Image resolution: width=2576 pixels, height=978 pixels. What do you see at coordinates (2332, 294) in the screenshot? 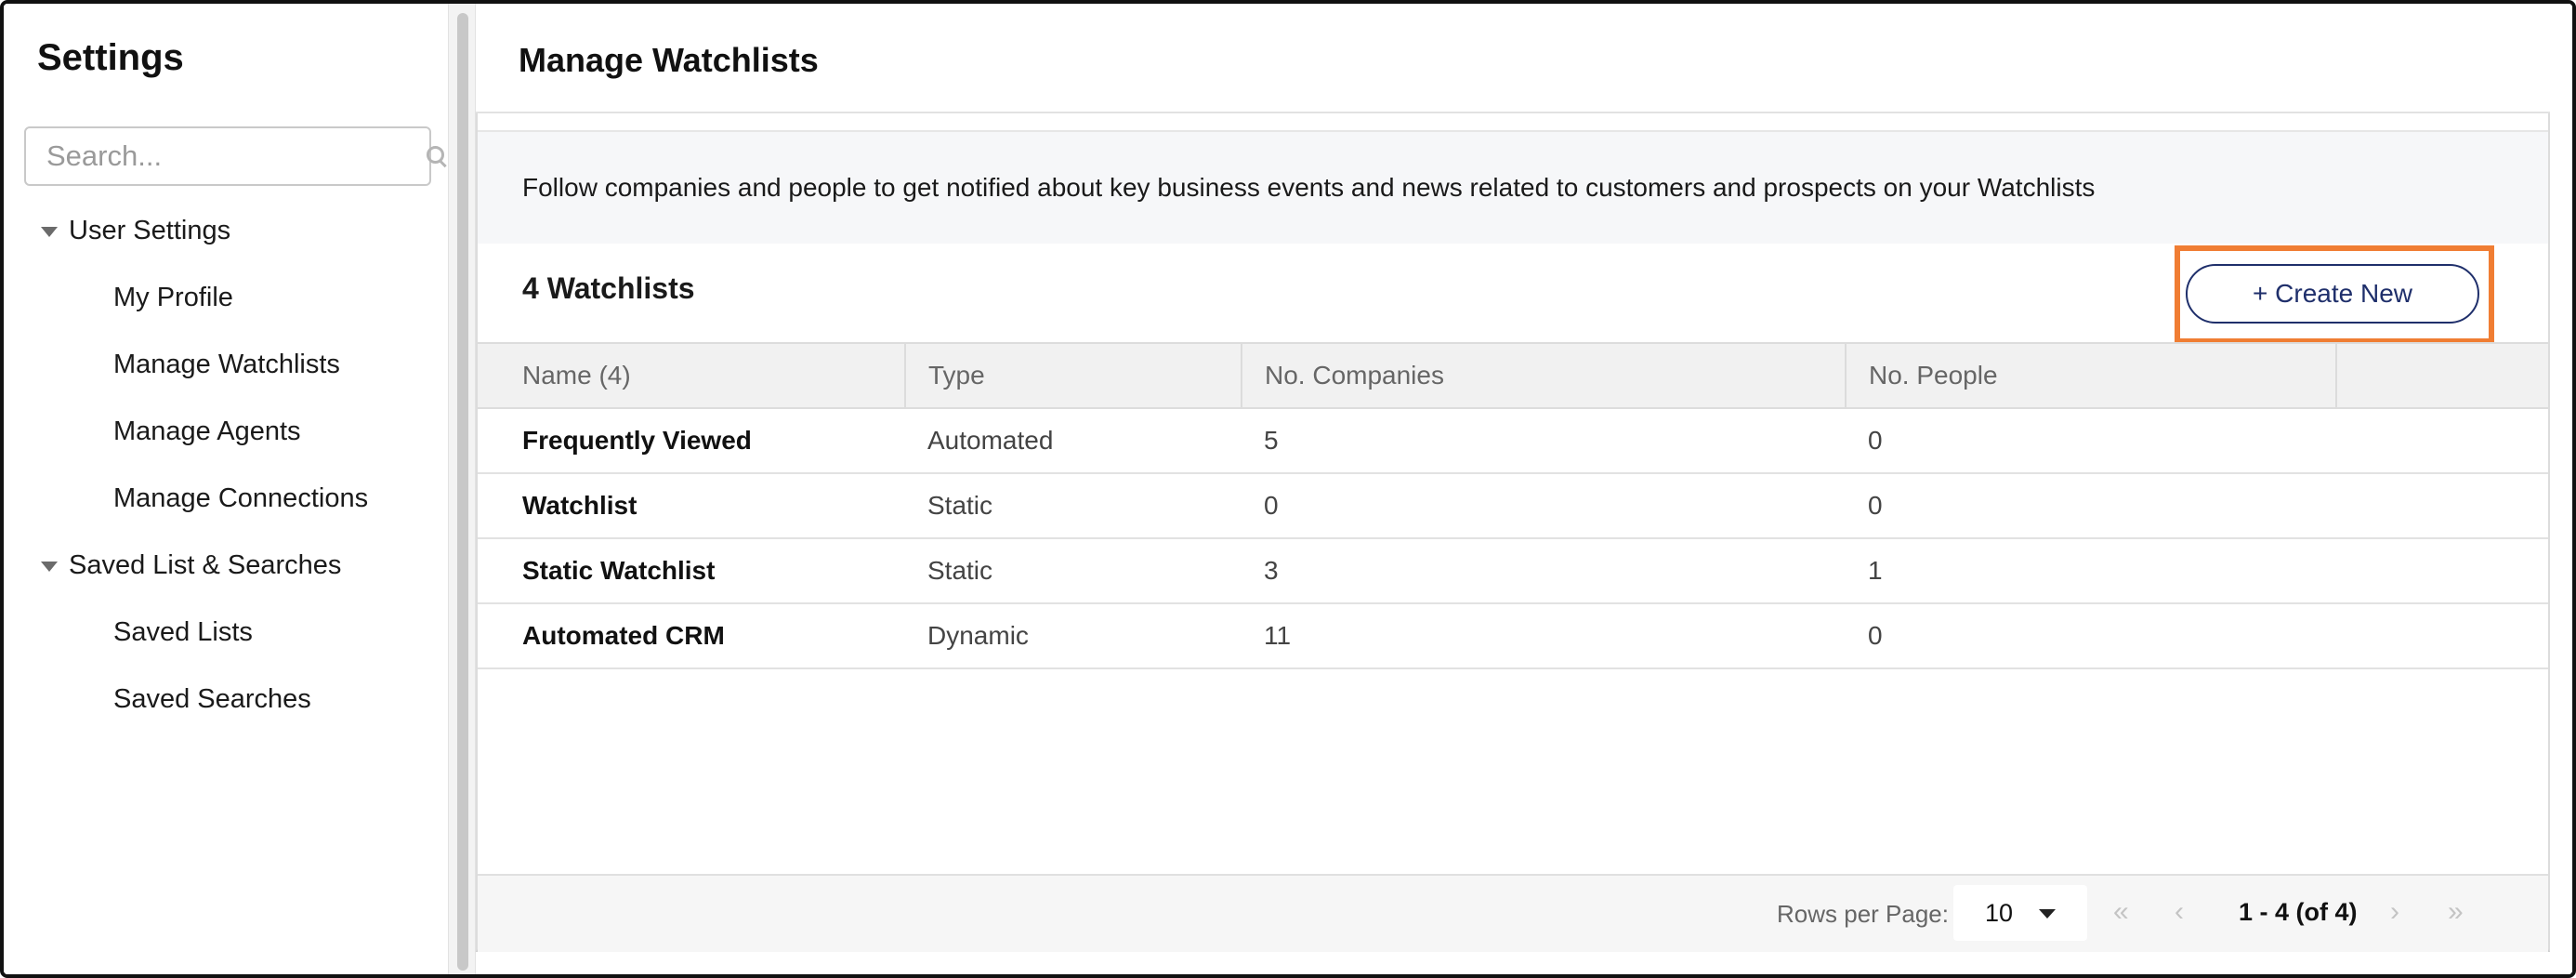
I see `create-new-button: + Create New` at bounding box center [2332, 294].